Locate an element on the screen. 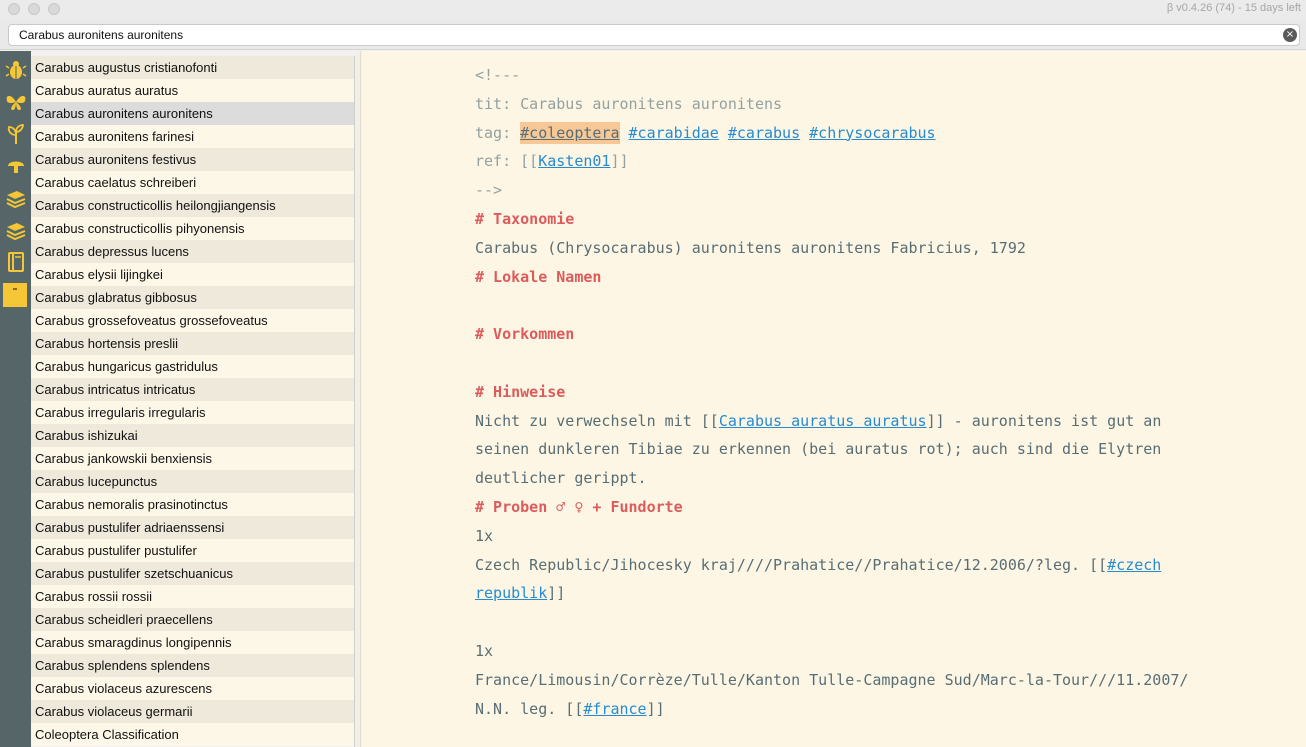 The image size is (1306, 747). clear-search-icon: × is located at coordinates (1290, 35).